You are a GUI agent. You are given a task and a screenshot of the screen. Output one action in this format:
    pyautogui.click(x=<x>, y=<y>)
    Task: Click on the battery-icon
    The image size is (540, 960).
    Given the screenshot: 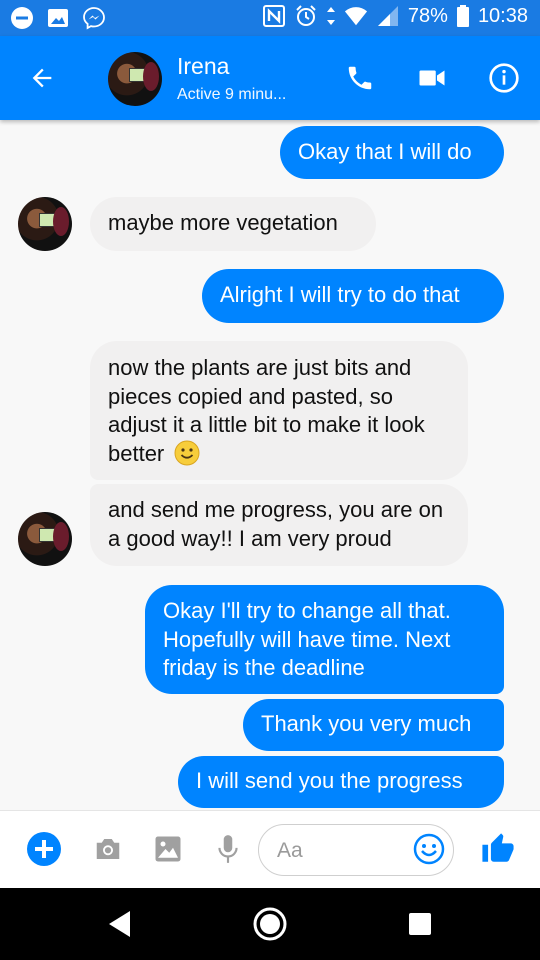 What is the action you would take?
    pyautogui.click(x=463, y=16)
    